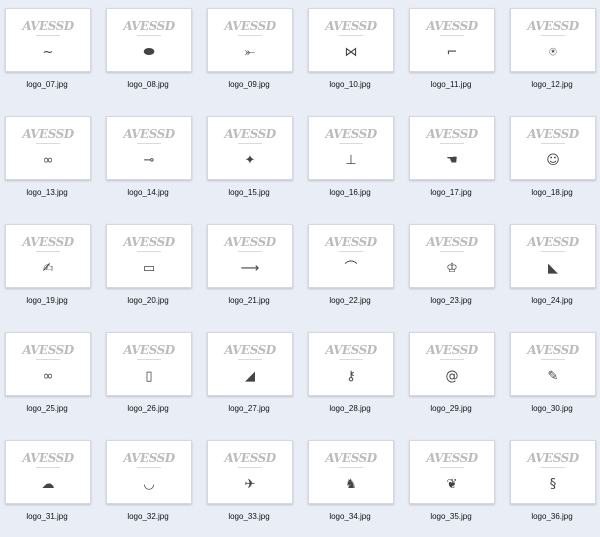  I want to click on file-item: AVESSD ◡ logo_32.jpg, so click(149, 482).